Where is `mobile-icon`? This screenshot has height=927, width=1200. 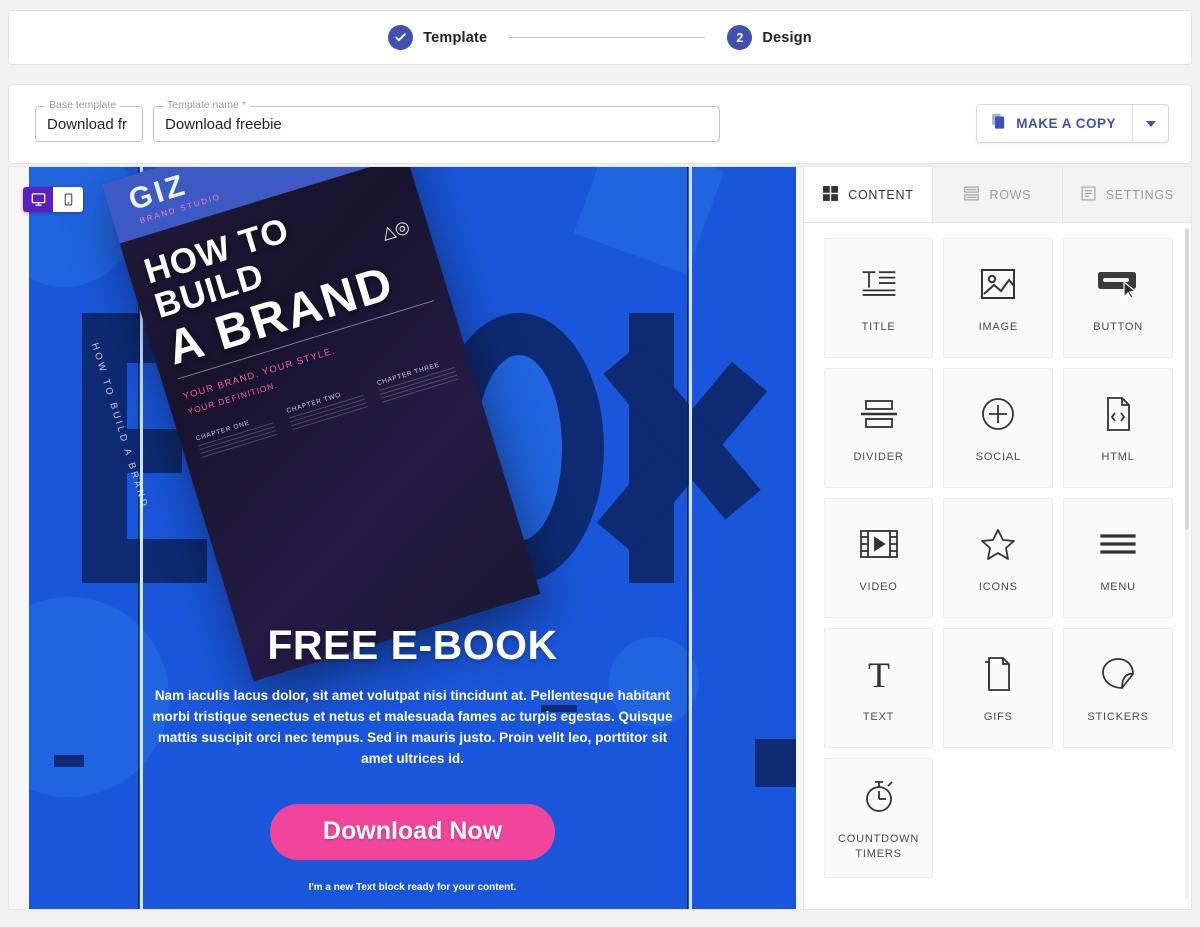 mobile-icon is located at coordinates (68, 199).